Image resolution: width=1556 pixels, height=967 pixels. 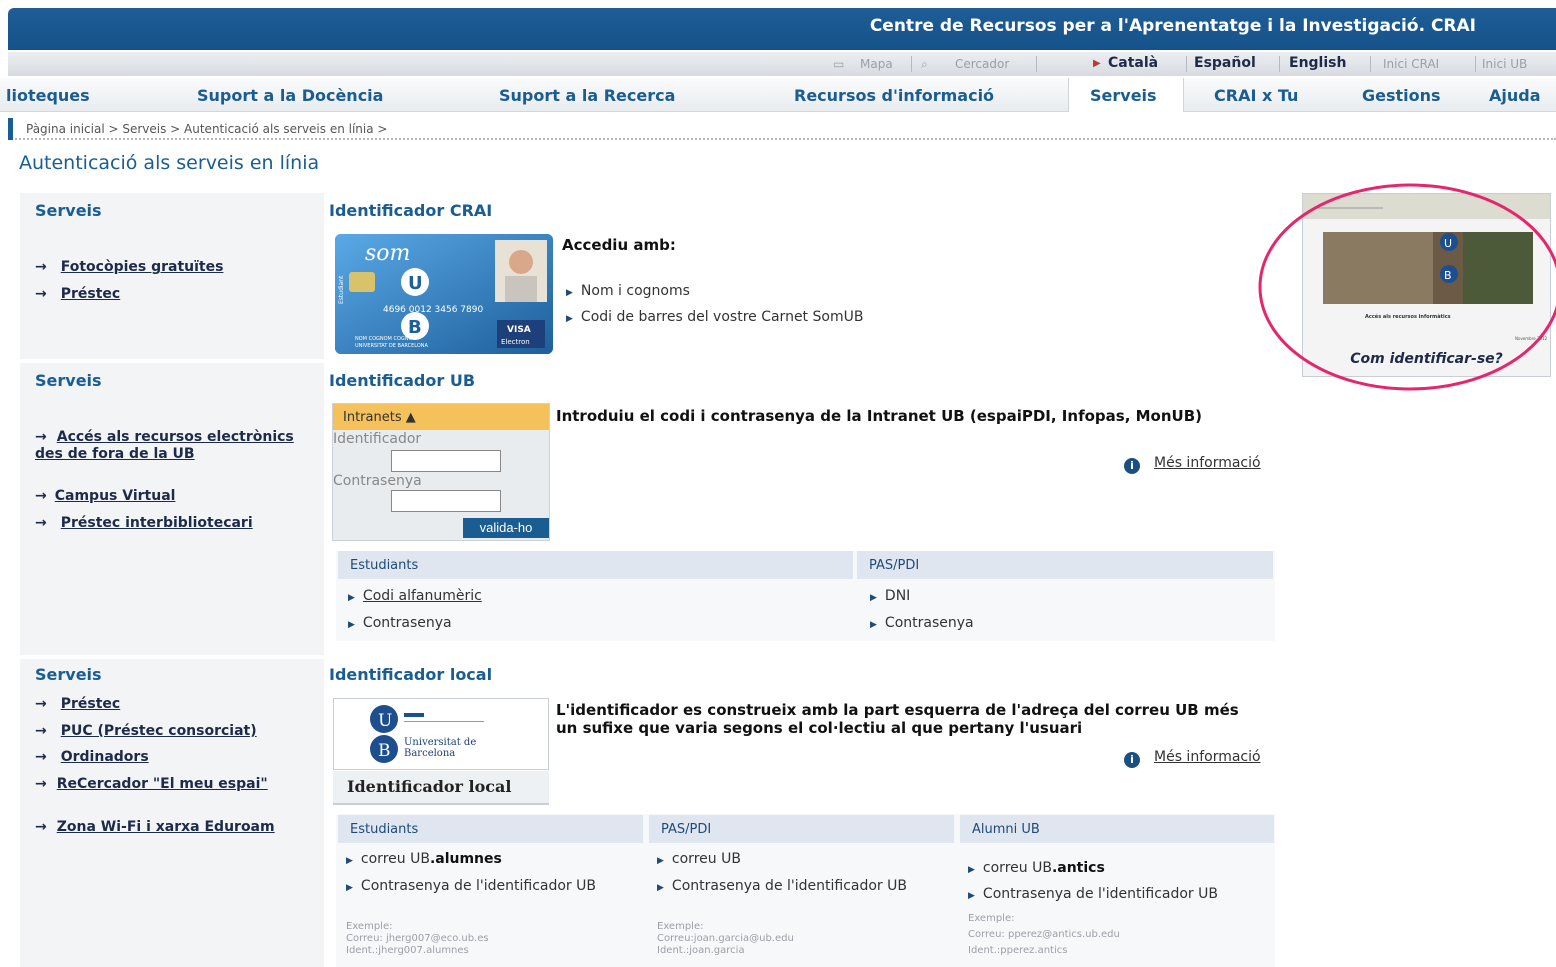 What do you see at coordinates (172, 757) in the screenshot?
I see `link-ordinadors: → Ordinadors` at bounding box center [172, 757].